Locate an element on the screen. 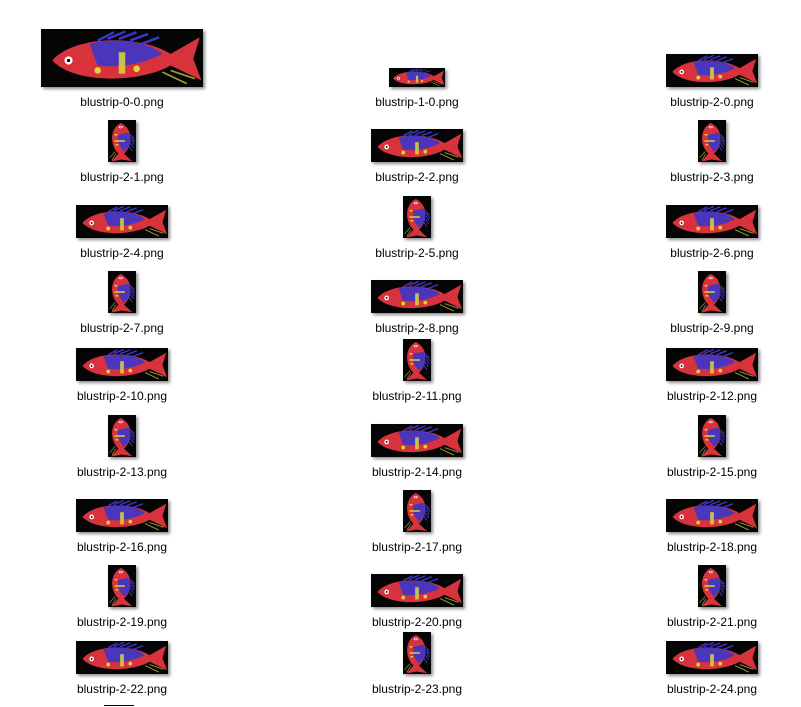  file-name-label: blustrip-0-0.png is located at coordinates (122, 102).